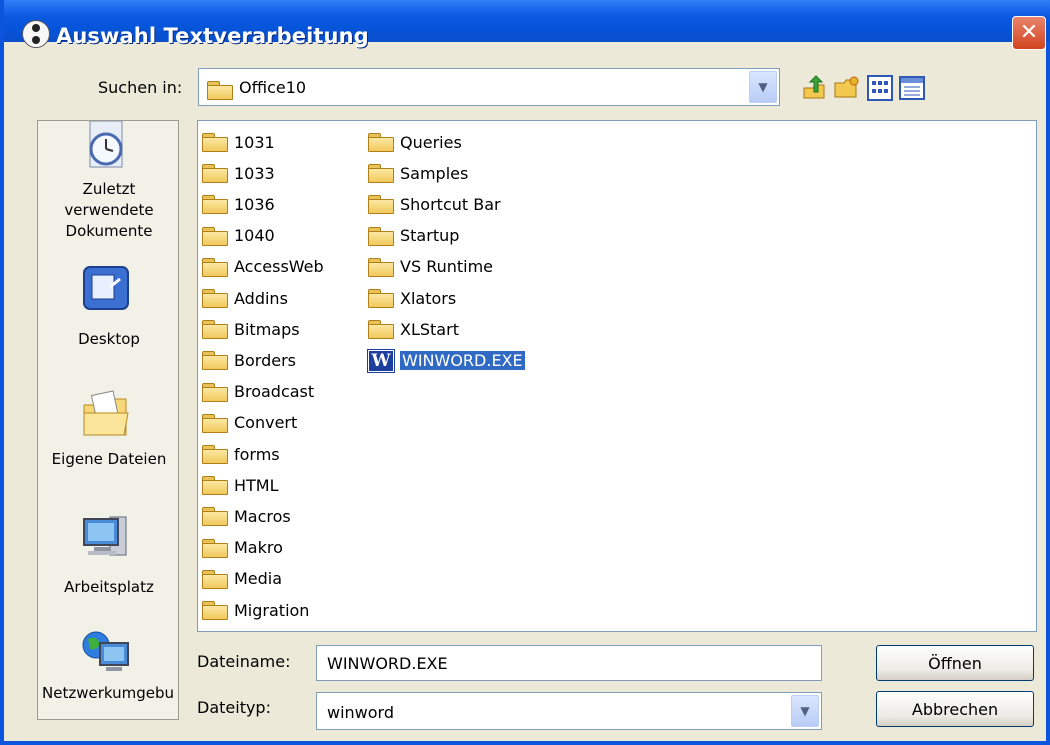 This screenshot has width=1050, height=745. Describe the element at coordinates (274, 392) in the screenshot. I see `folder-item-label: Broadcast` at that location.